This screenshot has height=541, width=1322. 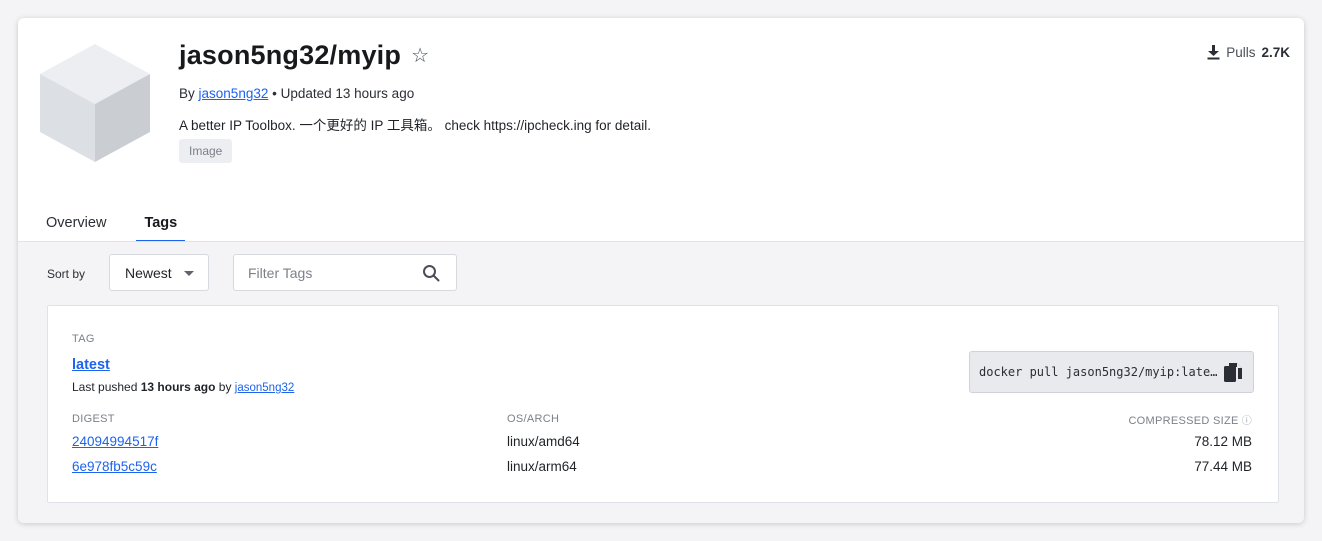 What do you see at coordinates (343, 93) in the screenshot?
I see `updated-text: • Updated 13 hours ago` at bounding box center [343, 93].